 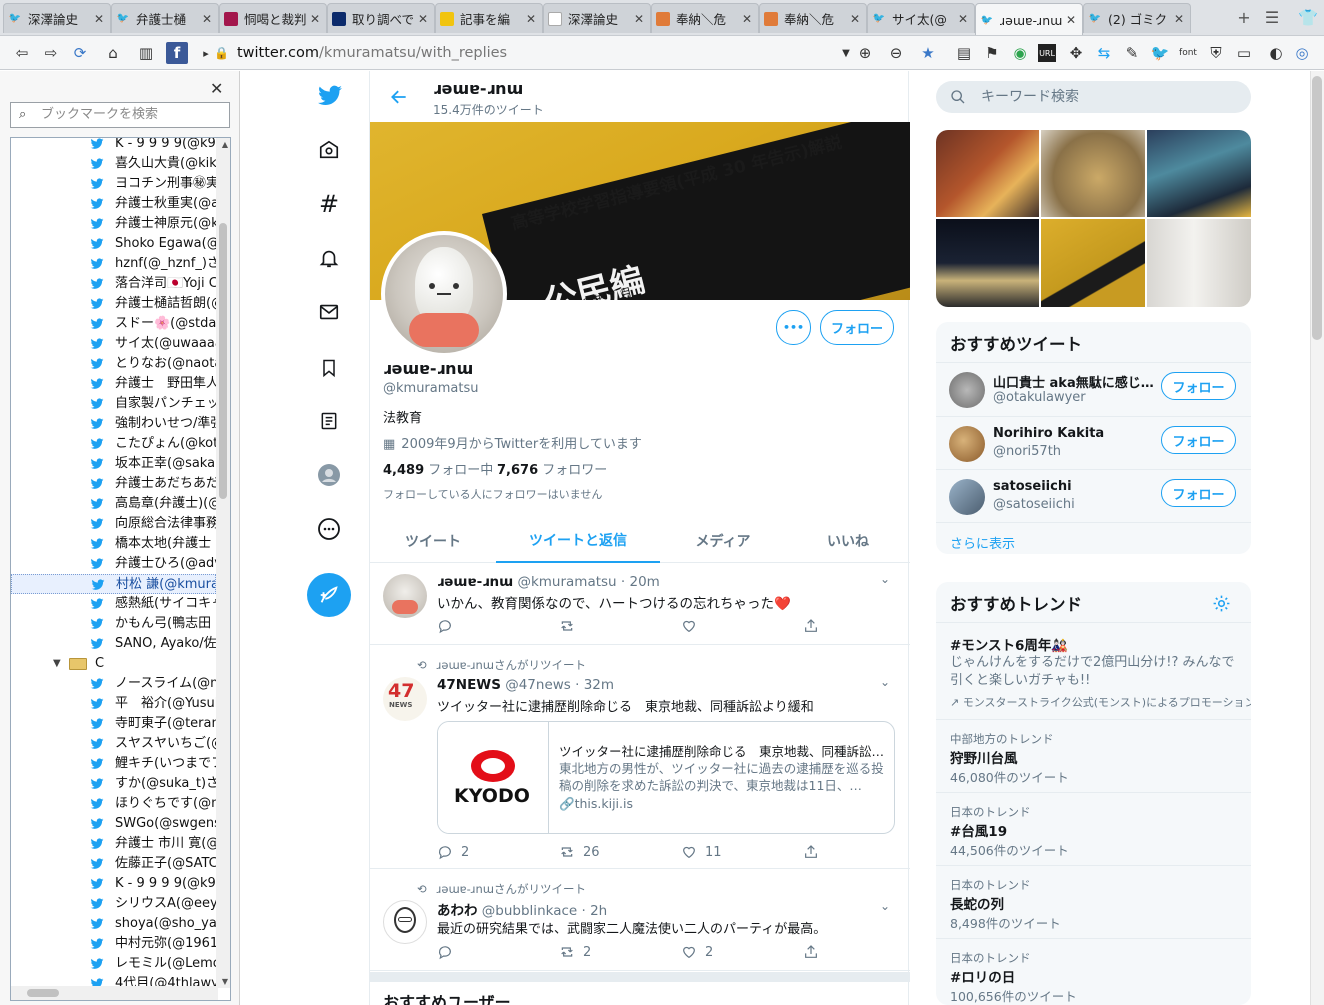 I want to click on show-more-link: さらに表示, so click(x=1093, y=538).